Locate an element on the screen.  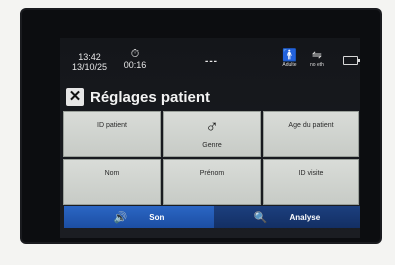
id-patient-label: ID patient is located at coordinates (112, 125).